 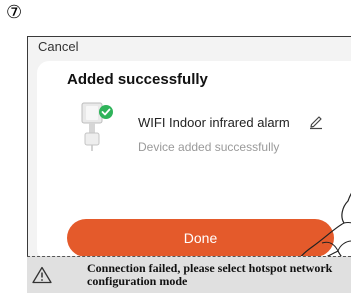 I want to click on device-status: Device added successfully, so click(x=209, y=147).